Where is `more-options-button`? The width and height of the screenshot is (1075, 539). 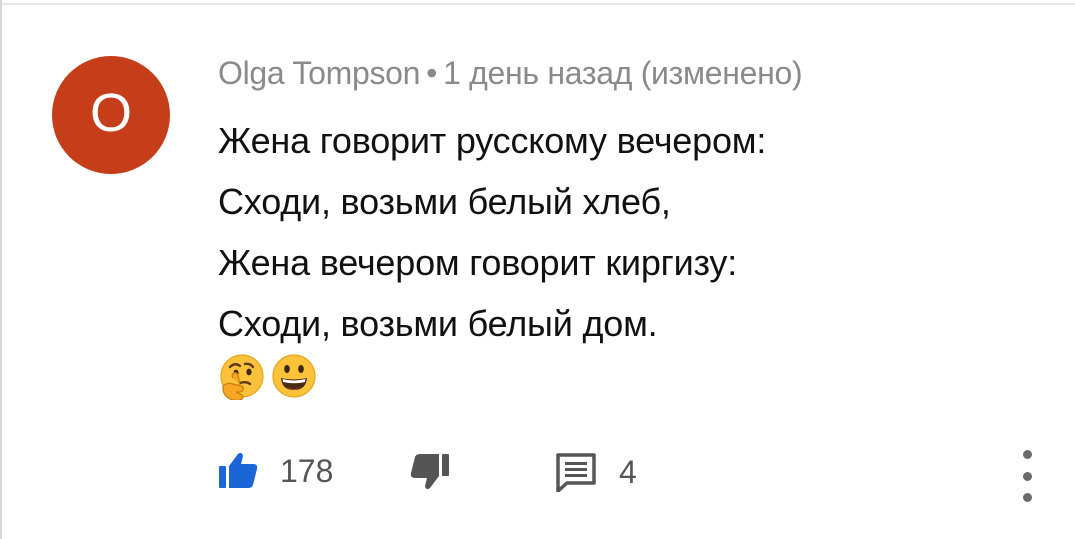 more-options-button is located at coordinates (1027, 476).